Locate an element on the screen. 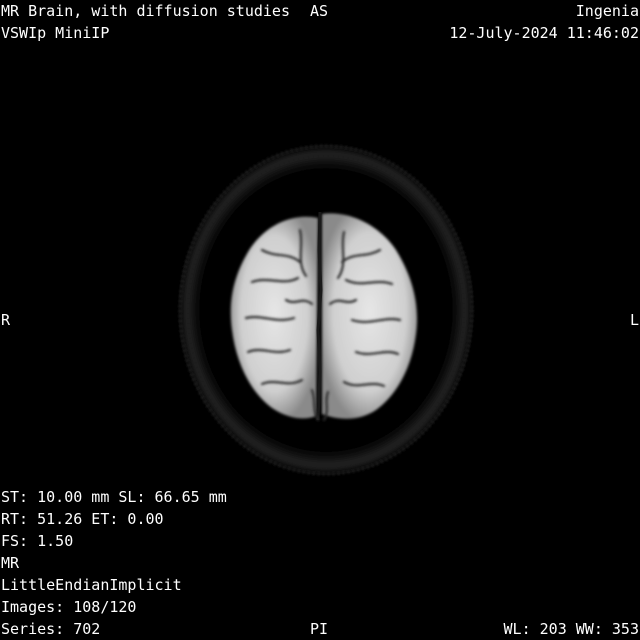 Image resolution: width=640 pixels, height=640 pixels. slice-thickness-location: ST: 10.00 mm SL: 66.65 mm is located at coordinates (114, 497).